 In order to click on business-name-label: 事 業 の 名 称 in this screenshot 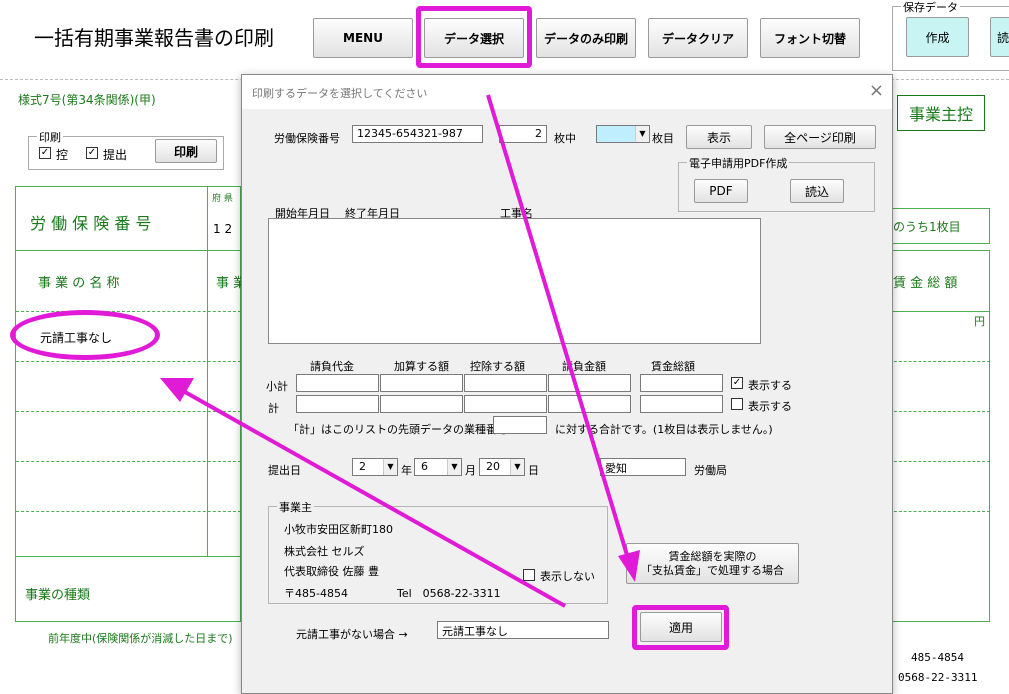, I will do `click(79, 283)`.